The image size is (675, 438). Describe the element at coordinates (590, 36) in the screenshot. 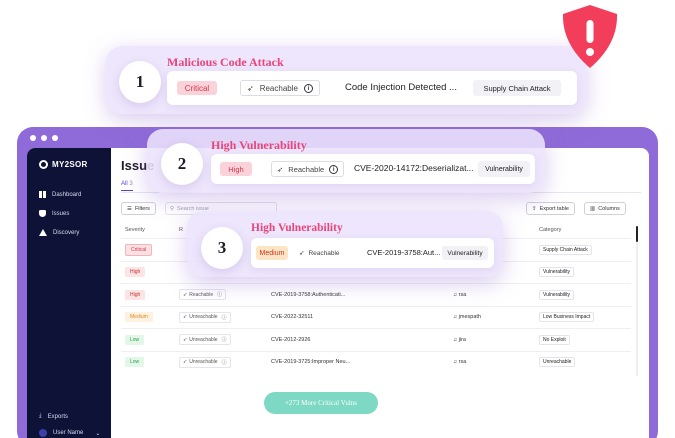

I see `alert-shield-icon` at that location.